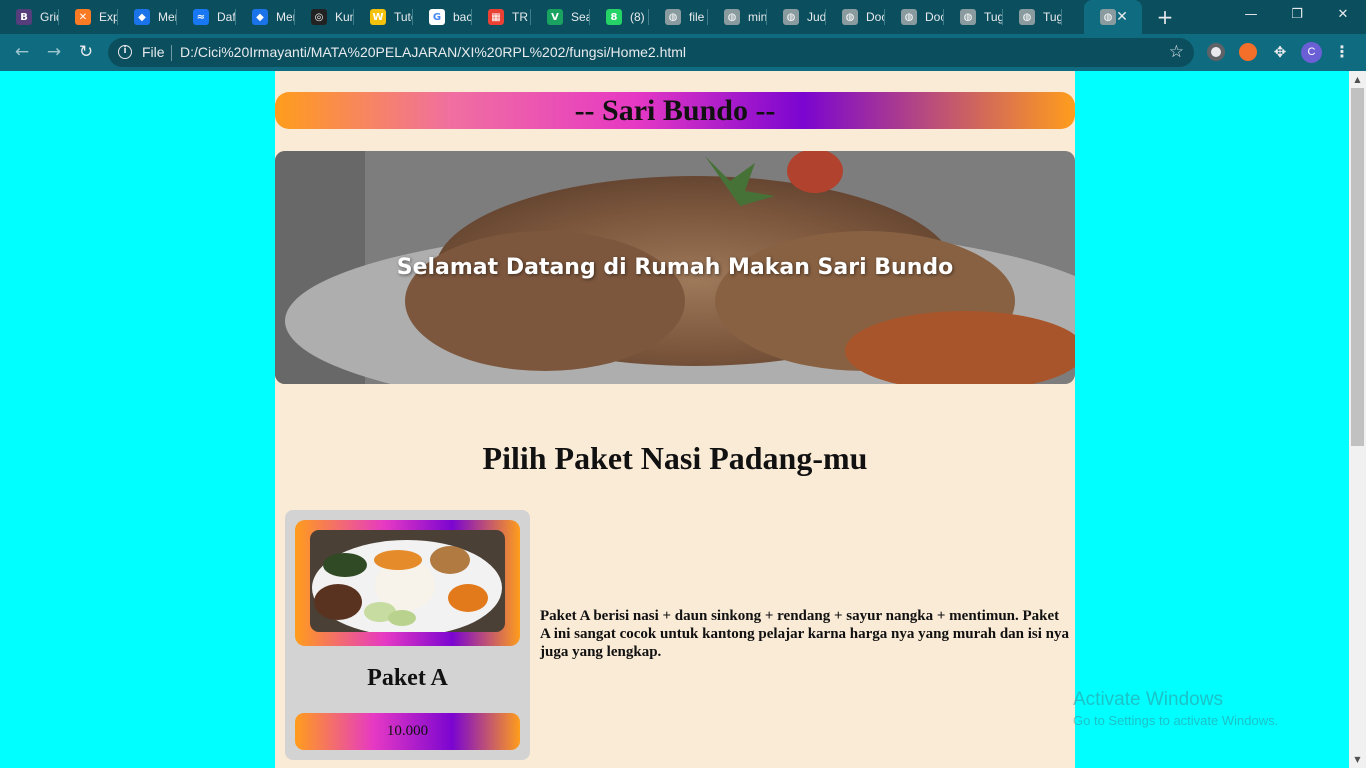 This screenshot has width=1366, height=768. I want to click on info-icon: i, so click(125, 52).